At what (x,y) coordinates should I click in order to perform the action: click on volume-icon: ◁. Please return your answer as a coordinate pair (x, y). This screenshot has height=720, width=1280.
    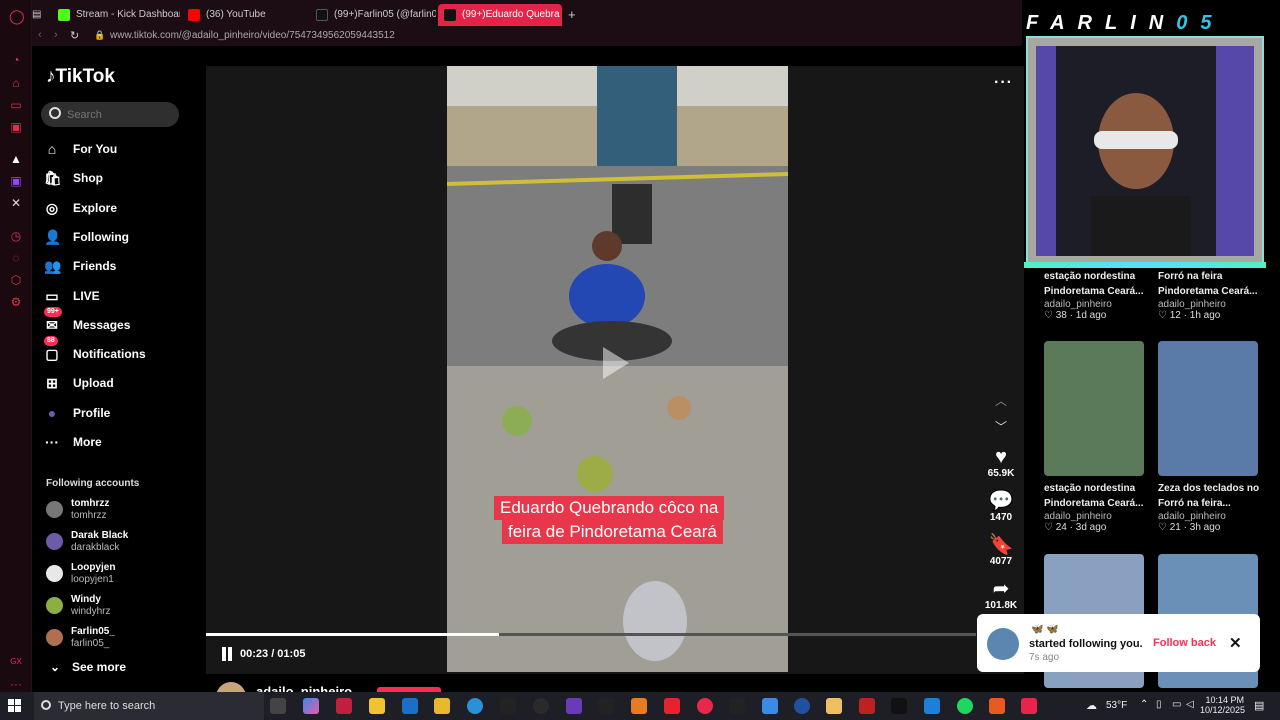
    Looking at the image, I should click on (1190, 704).